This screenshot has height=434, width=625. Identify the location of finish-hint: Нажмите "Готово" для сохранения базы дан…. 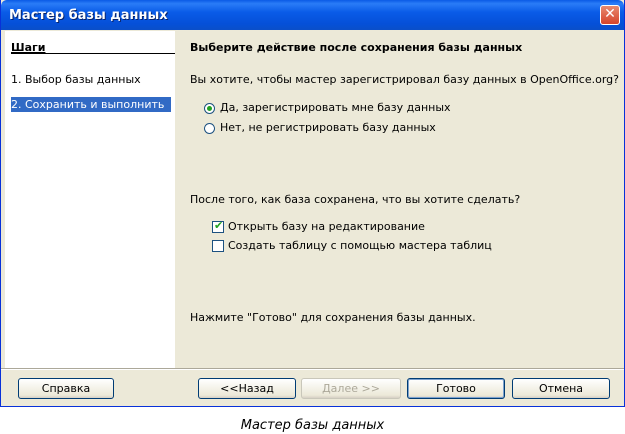
(333, 317).